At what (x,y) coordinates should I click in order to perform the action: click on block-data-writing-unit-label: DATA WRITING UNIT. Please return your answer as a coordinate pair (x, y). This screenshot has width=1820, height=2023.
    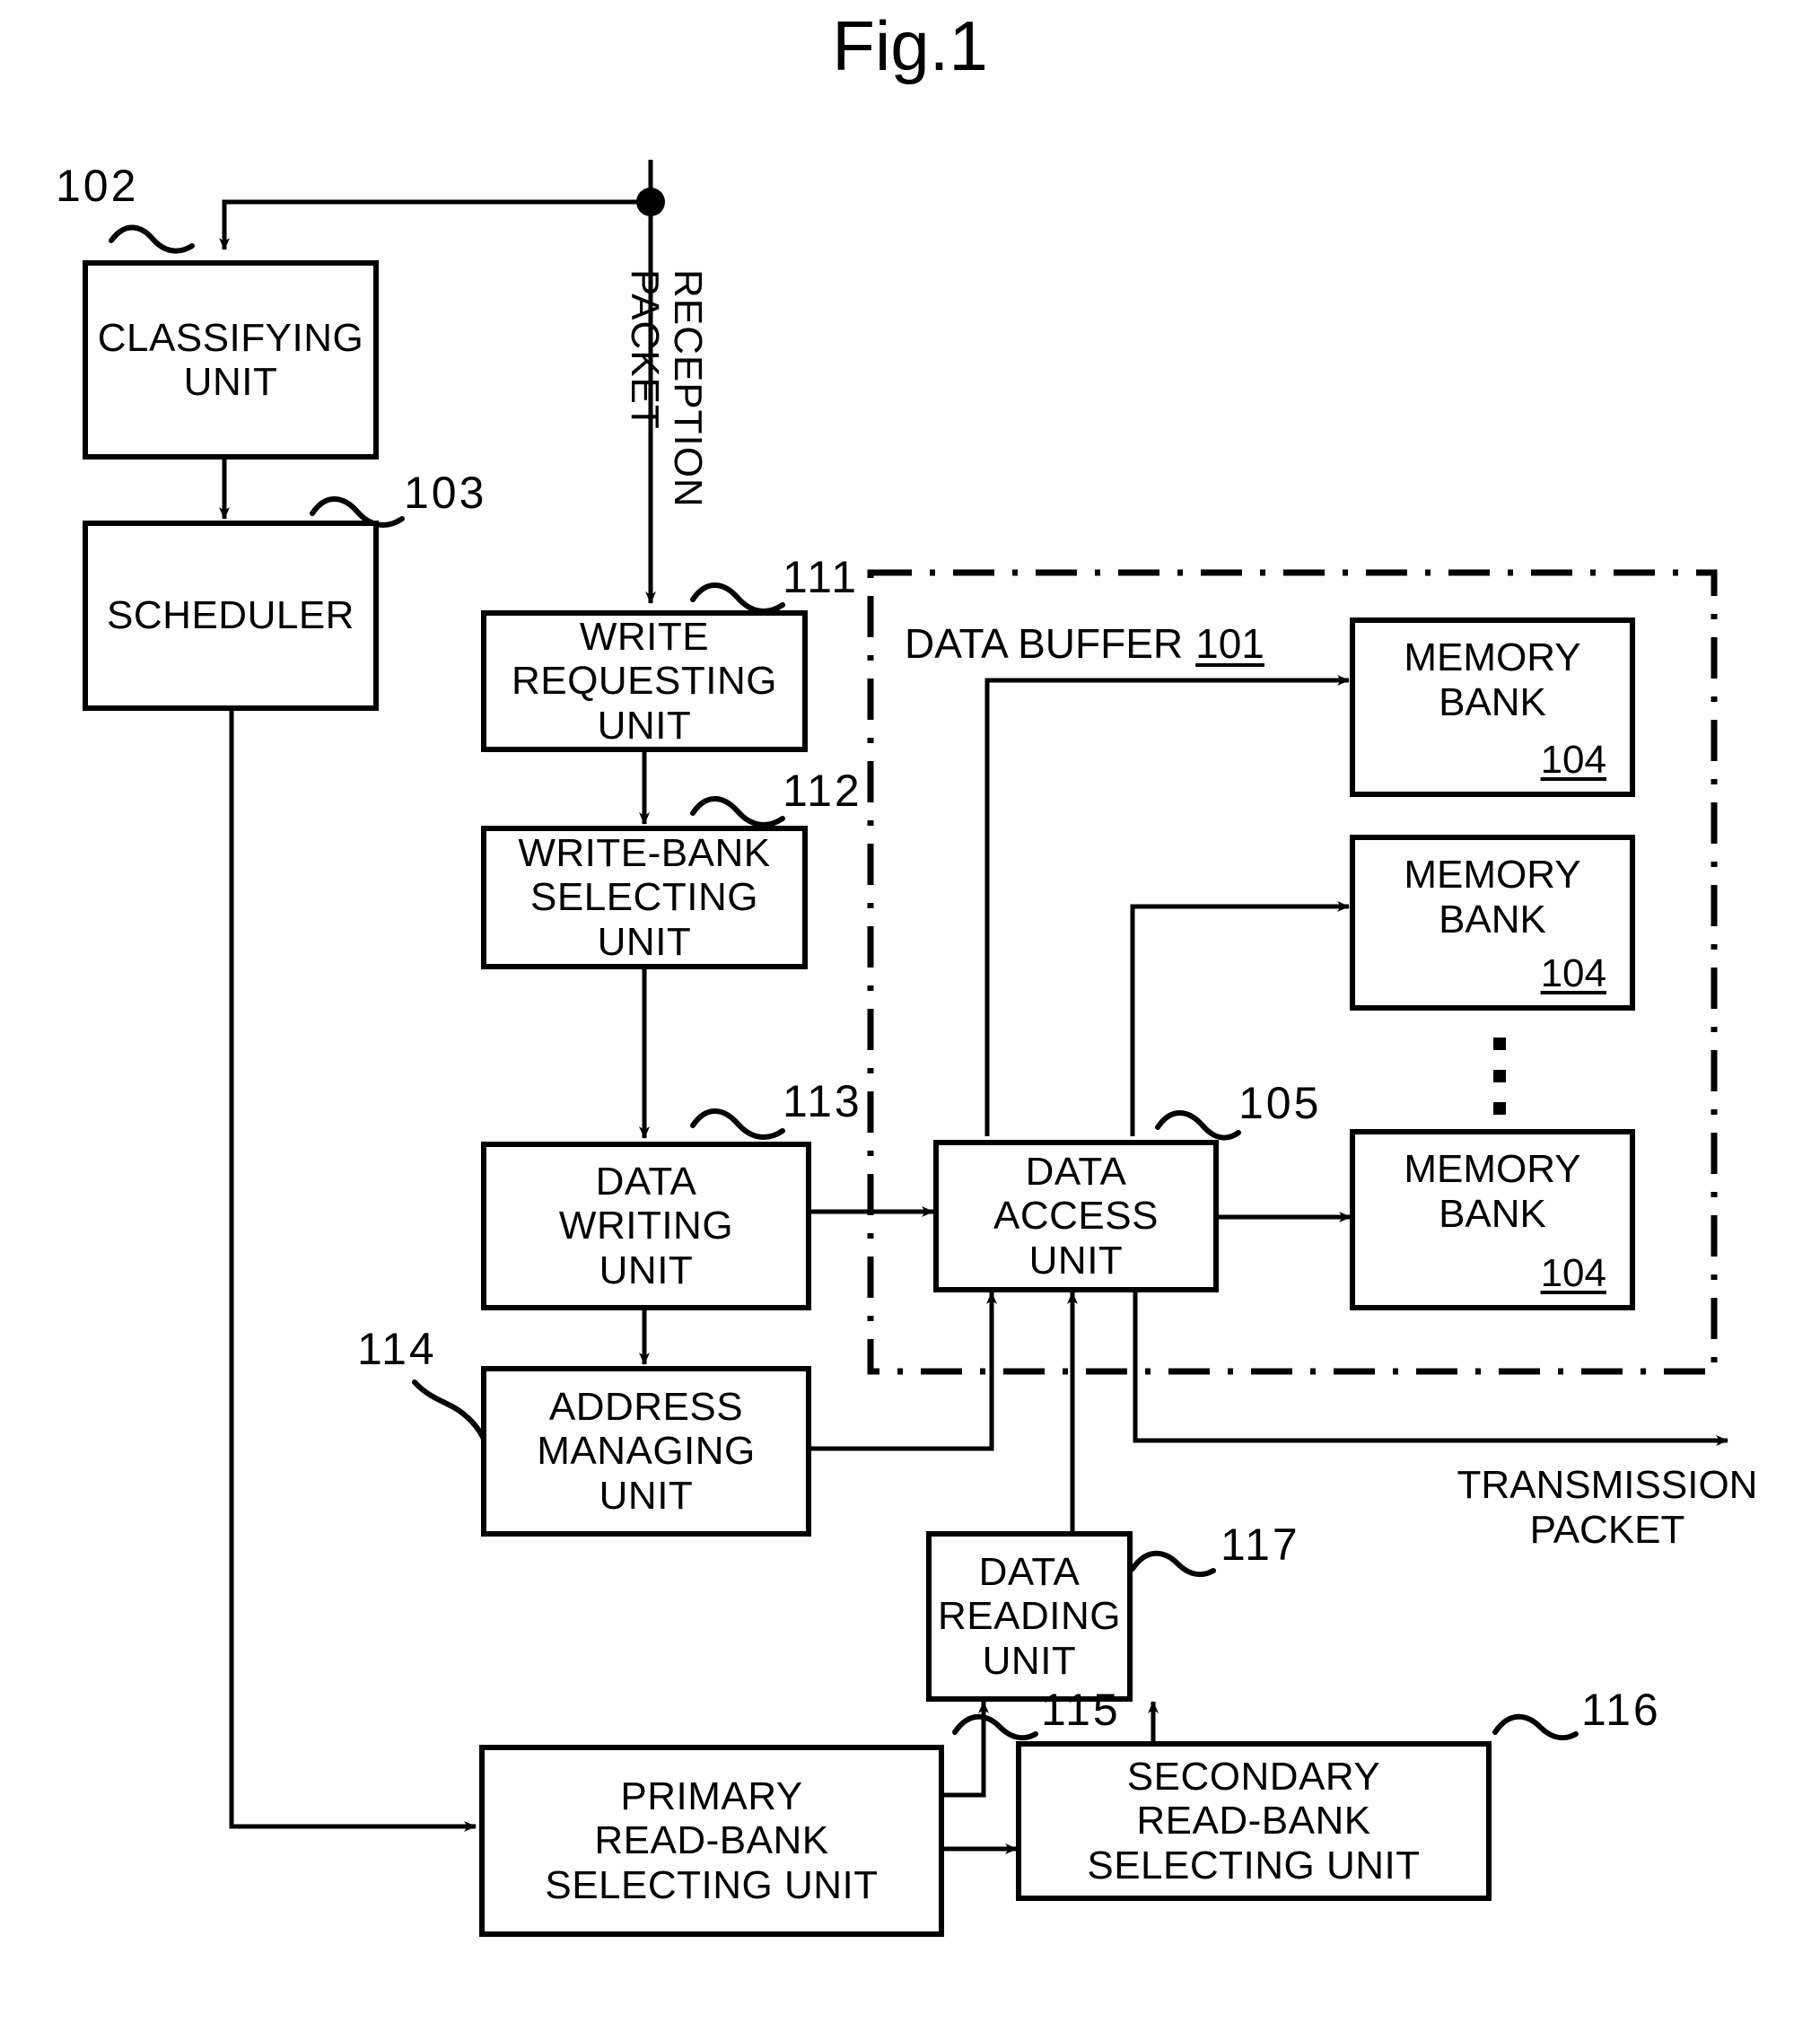
    Looking at the image, I should click on (646, 1226).